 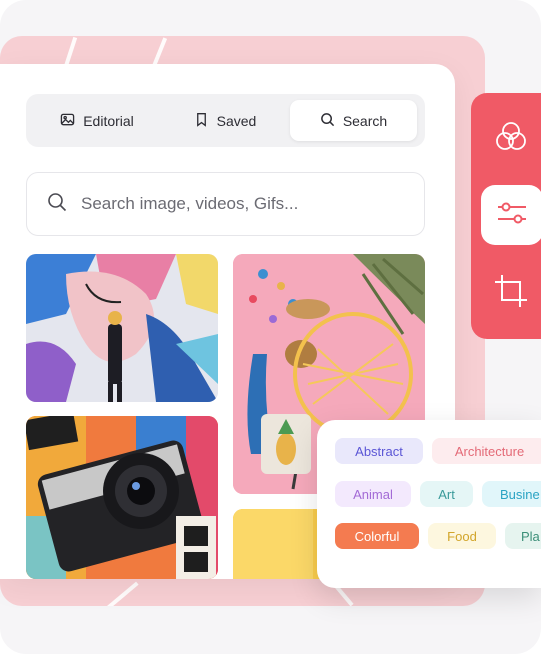 I want to click on search-box, so click(x=225, y=204).